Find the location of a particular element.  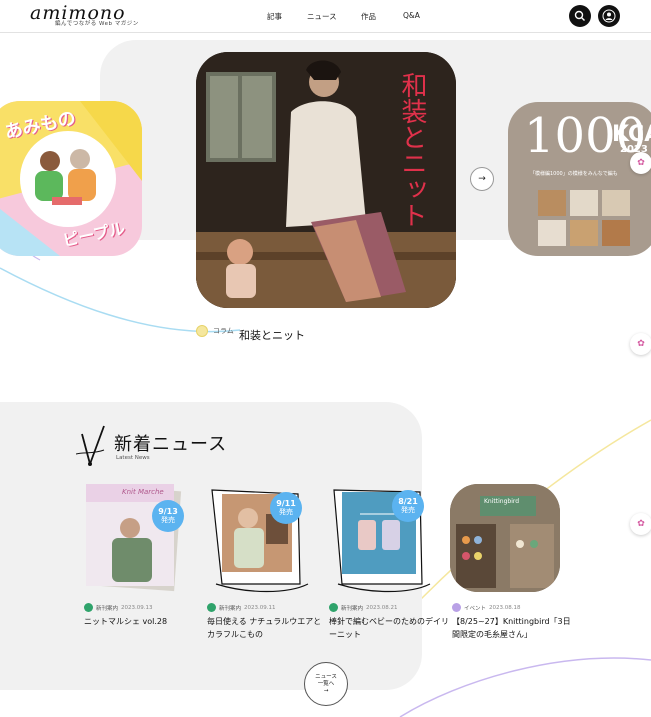

news-item-title: 毎日使える ナチュラルウエアとカラフルこもの is located at coordinates (268, 628).